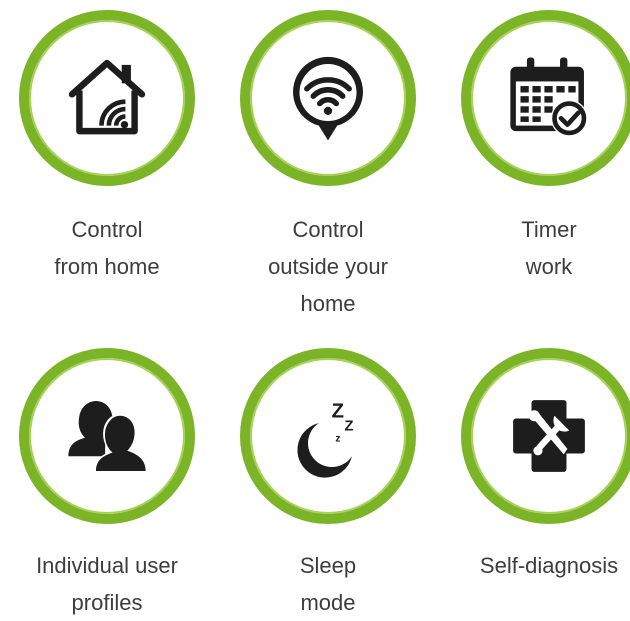 This screenshot has width=630, height=621. What do you see at coordinates (549, 229) in the screenshot?
I see `label-line: Timer` at bounding box center [549, 229].